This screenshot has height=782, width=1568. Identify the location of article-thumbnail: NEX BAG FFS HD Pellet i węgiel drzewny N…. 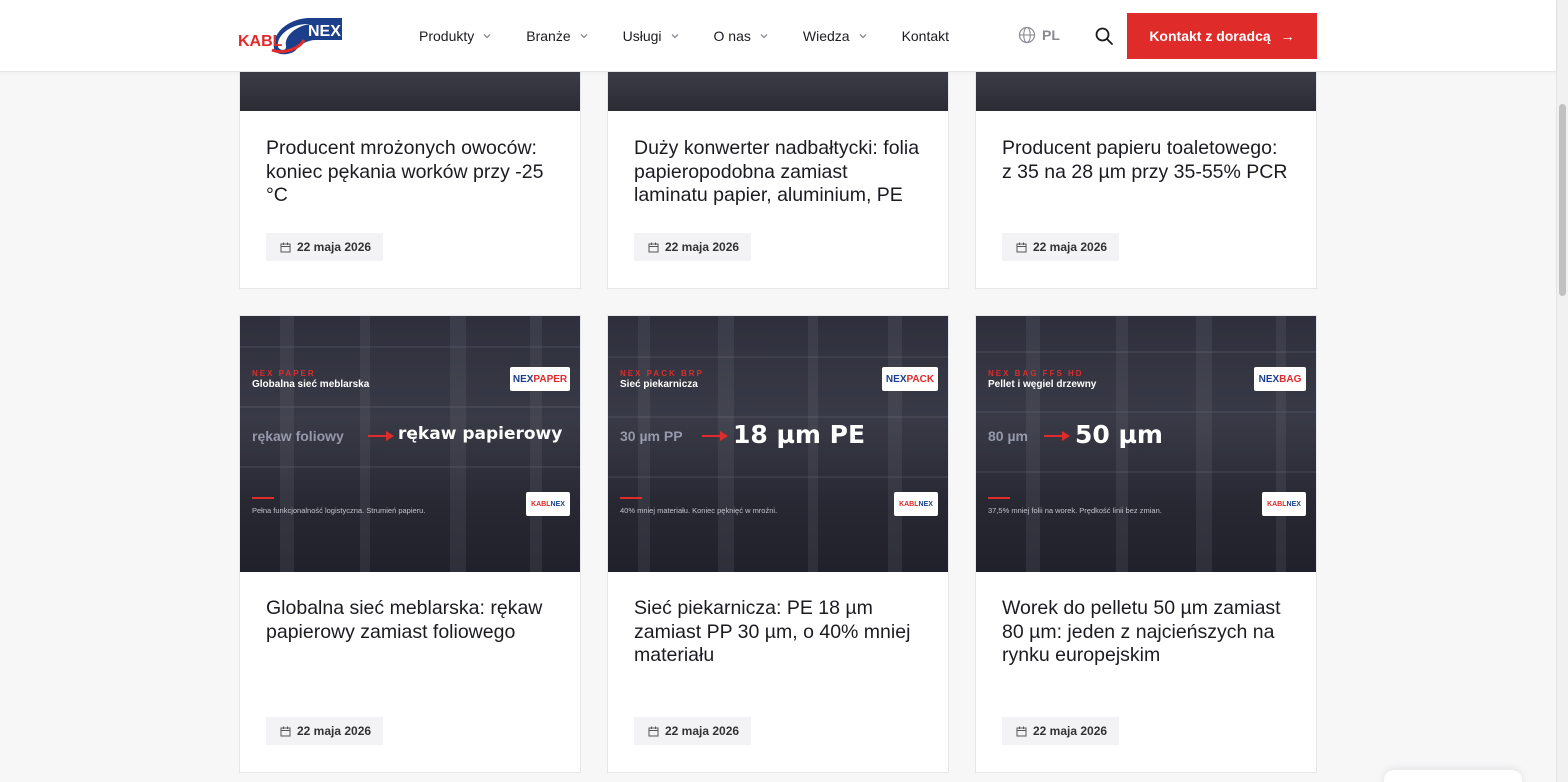
(1146, 444).